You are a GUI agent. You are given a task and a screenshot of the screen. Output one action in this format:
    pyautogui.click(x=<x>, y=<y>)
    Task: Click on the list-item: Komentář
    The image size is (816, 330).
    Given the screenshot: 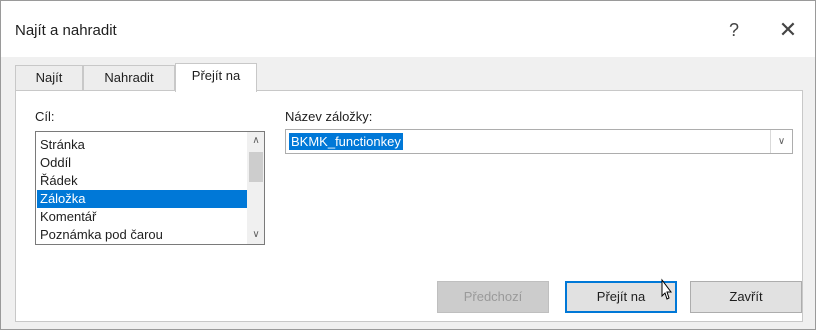 What is the action you would take?
    pyautogui.click(x=142, y=217)
    